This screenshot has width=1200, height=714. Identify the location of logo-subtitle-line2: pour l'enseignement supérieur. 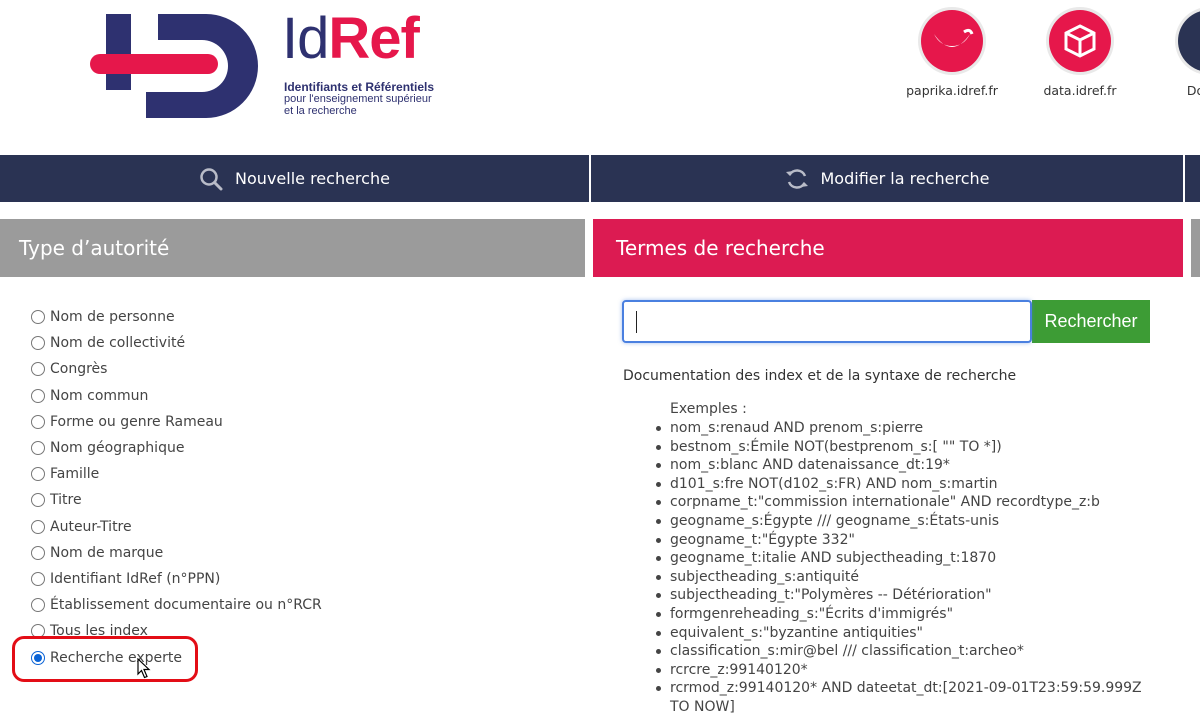
(358, 99).